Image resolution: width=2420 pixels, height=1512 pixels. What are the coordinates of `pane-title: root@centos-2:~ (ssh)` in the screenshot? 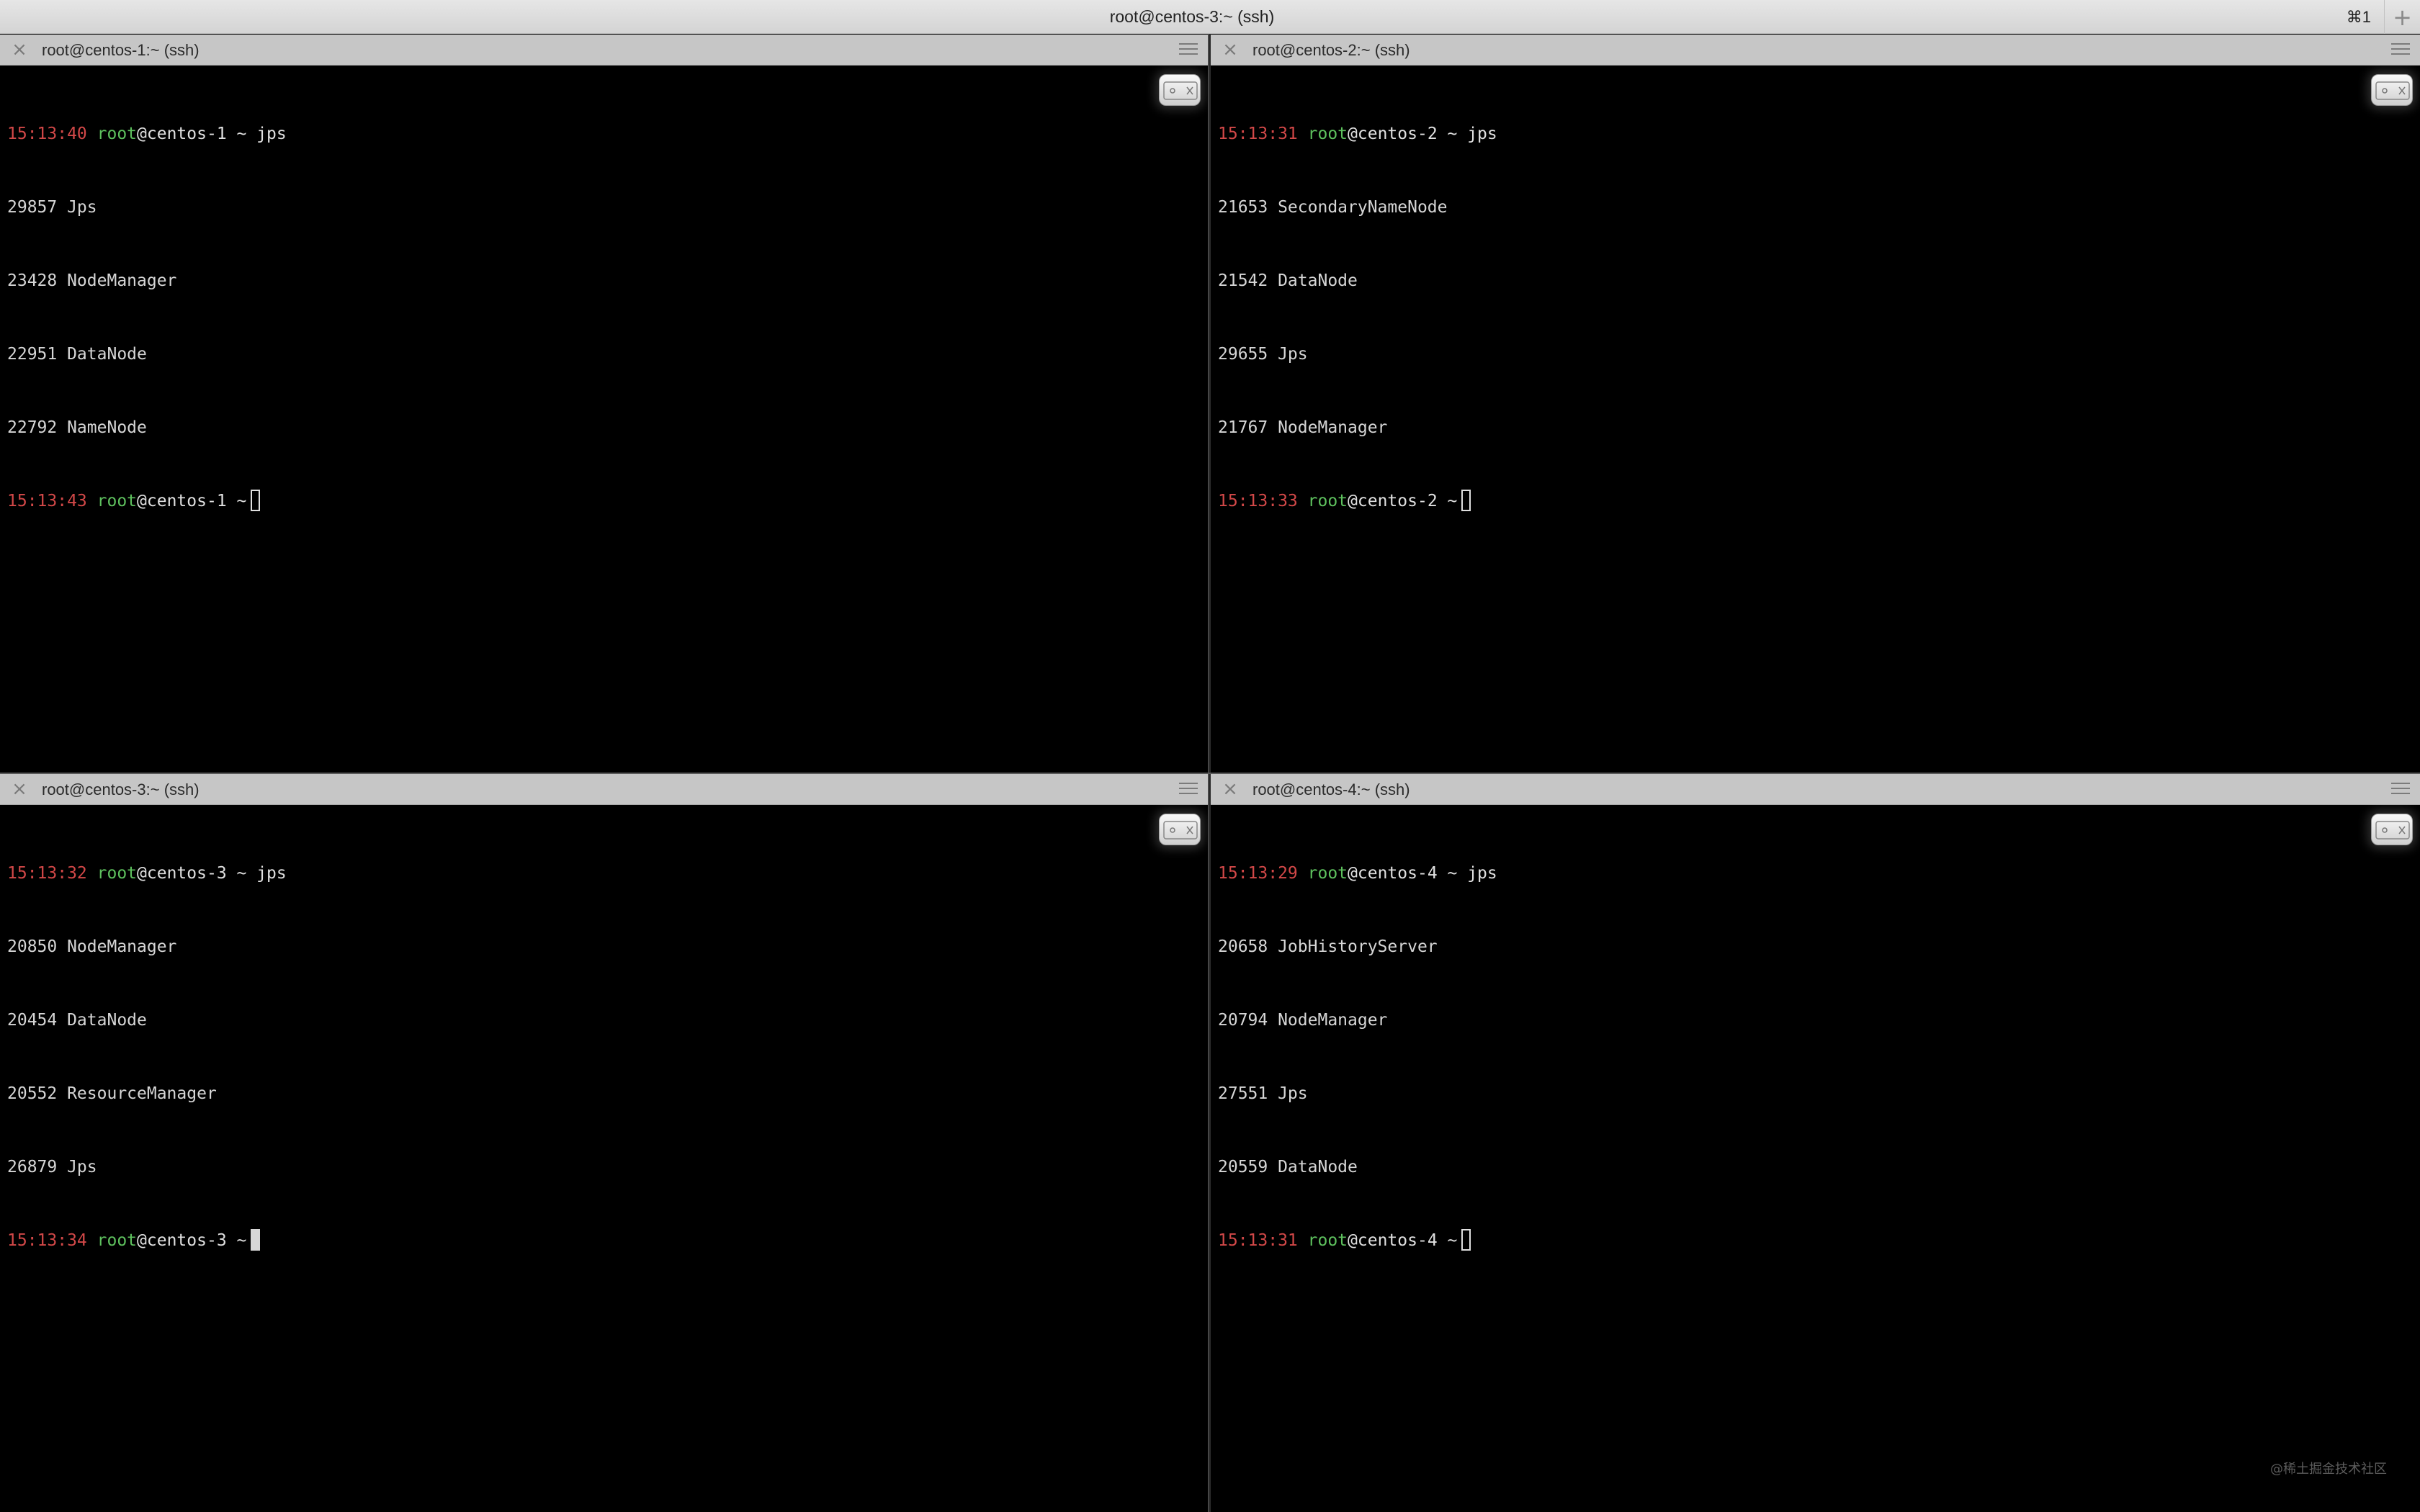 It's located at (1331, 50).